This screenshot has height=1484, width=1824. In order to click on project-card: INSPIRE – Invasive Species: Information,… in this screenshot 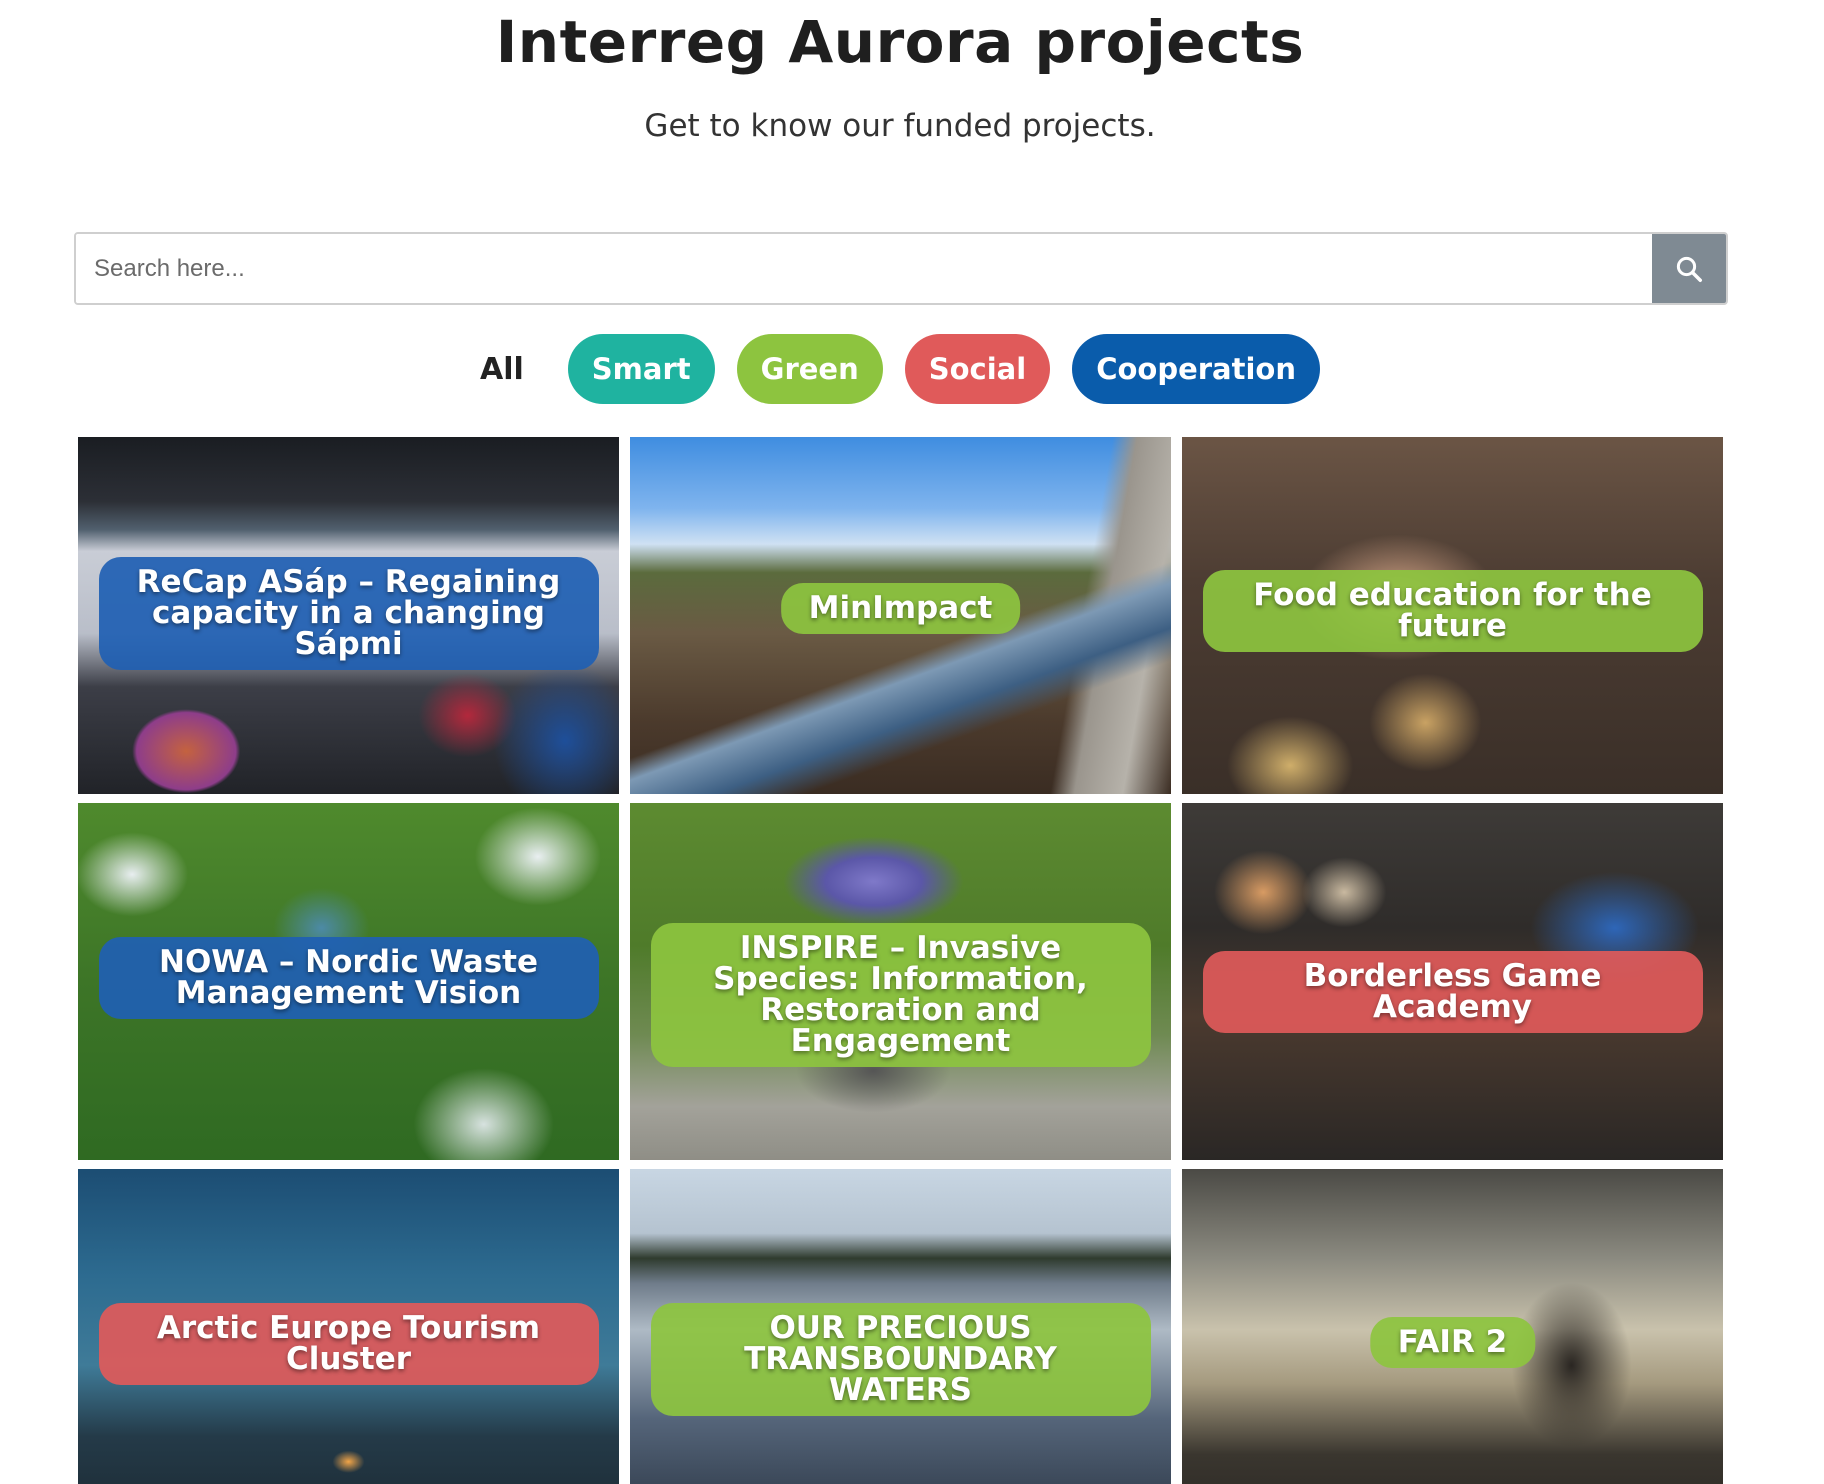, I will do `click(900, 981)`.